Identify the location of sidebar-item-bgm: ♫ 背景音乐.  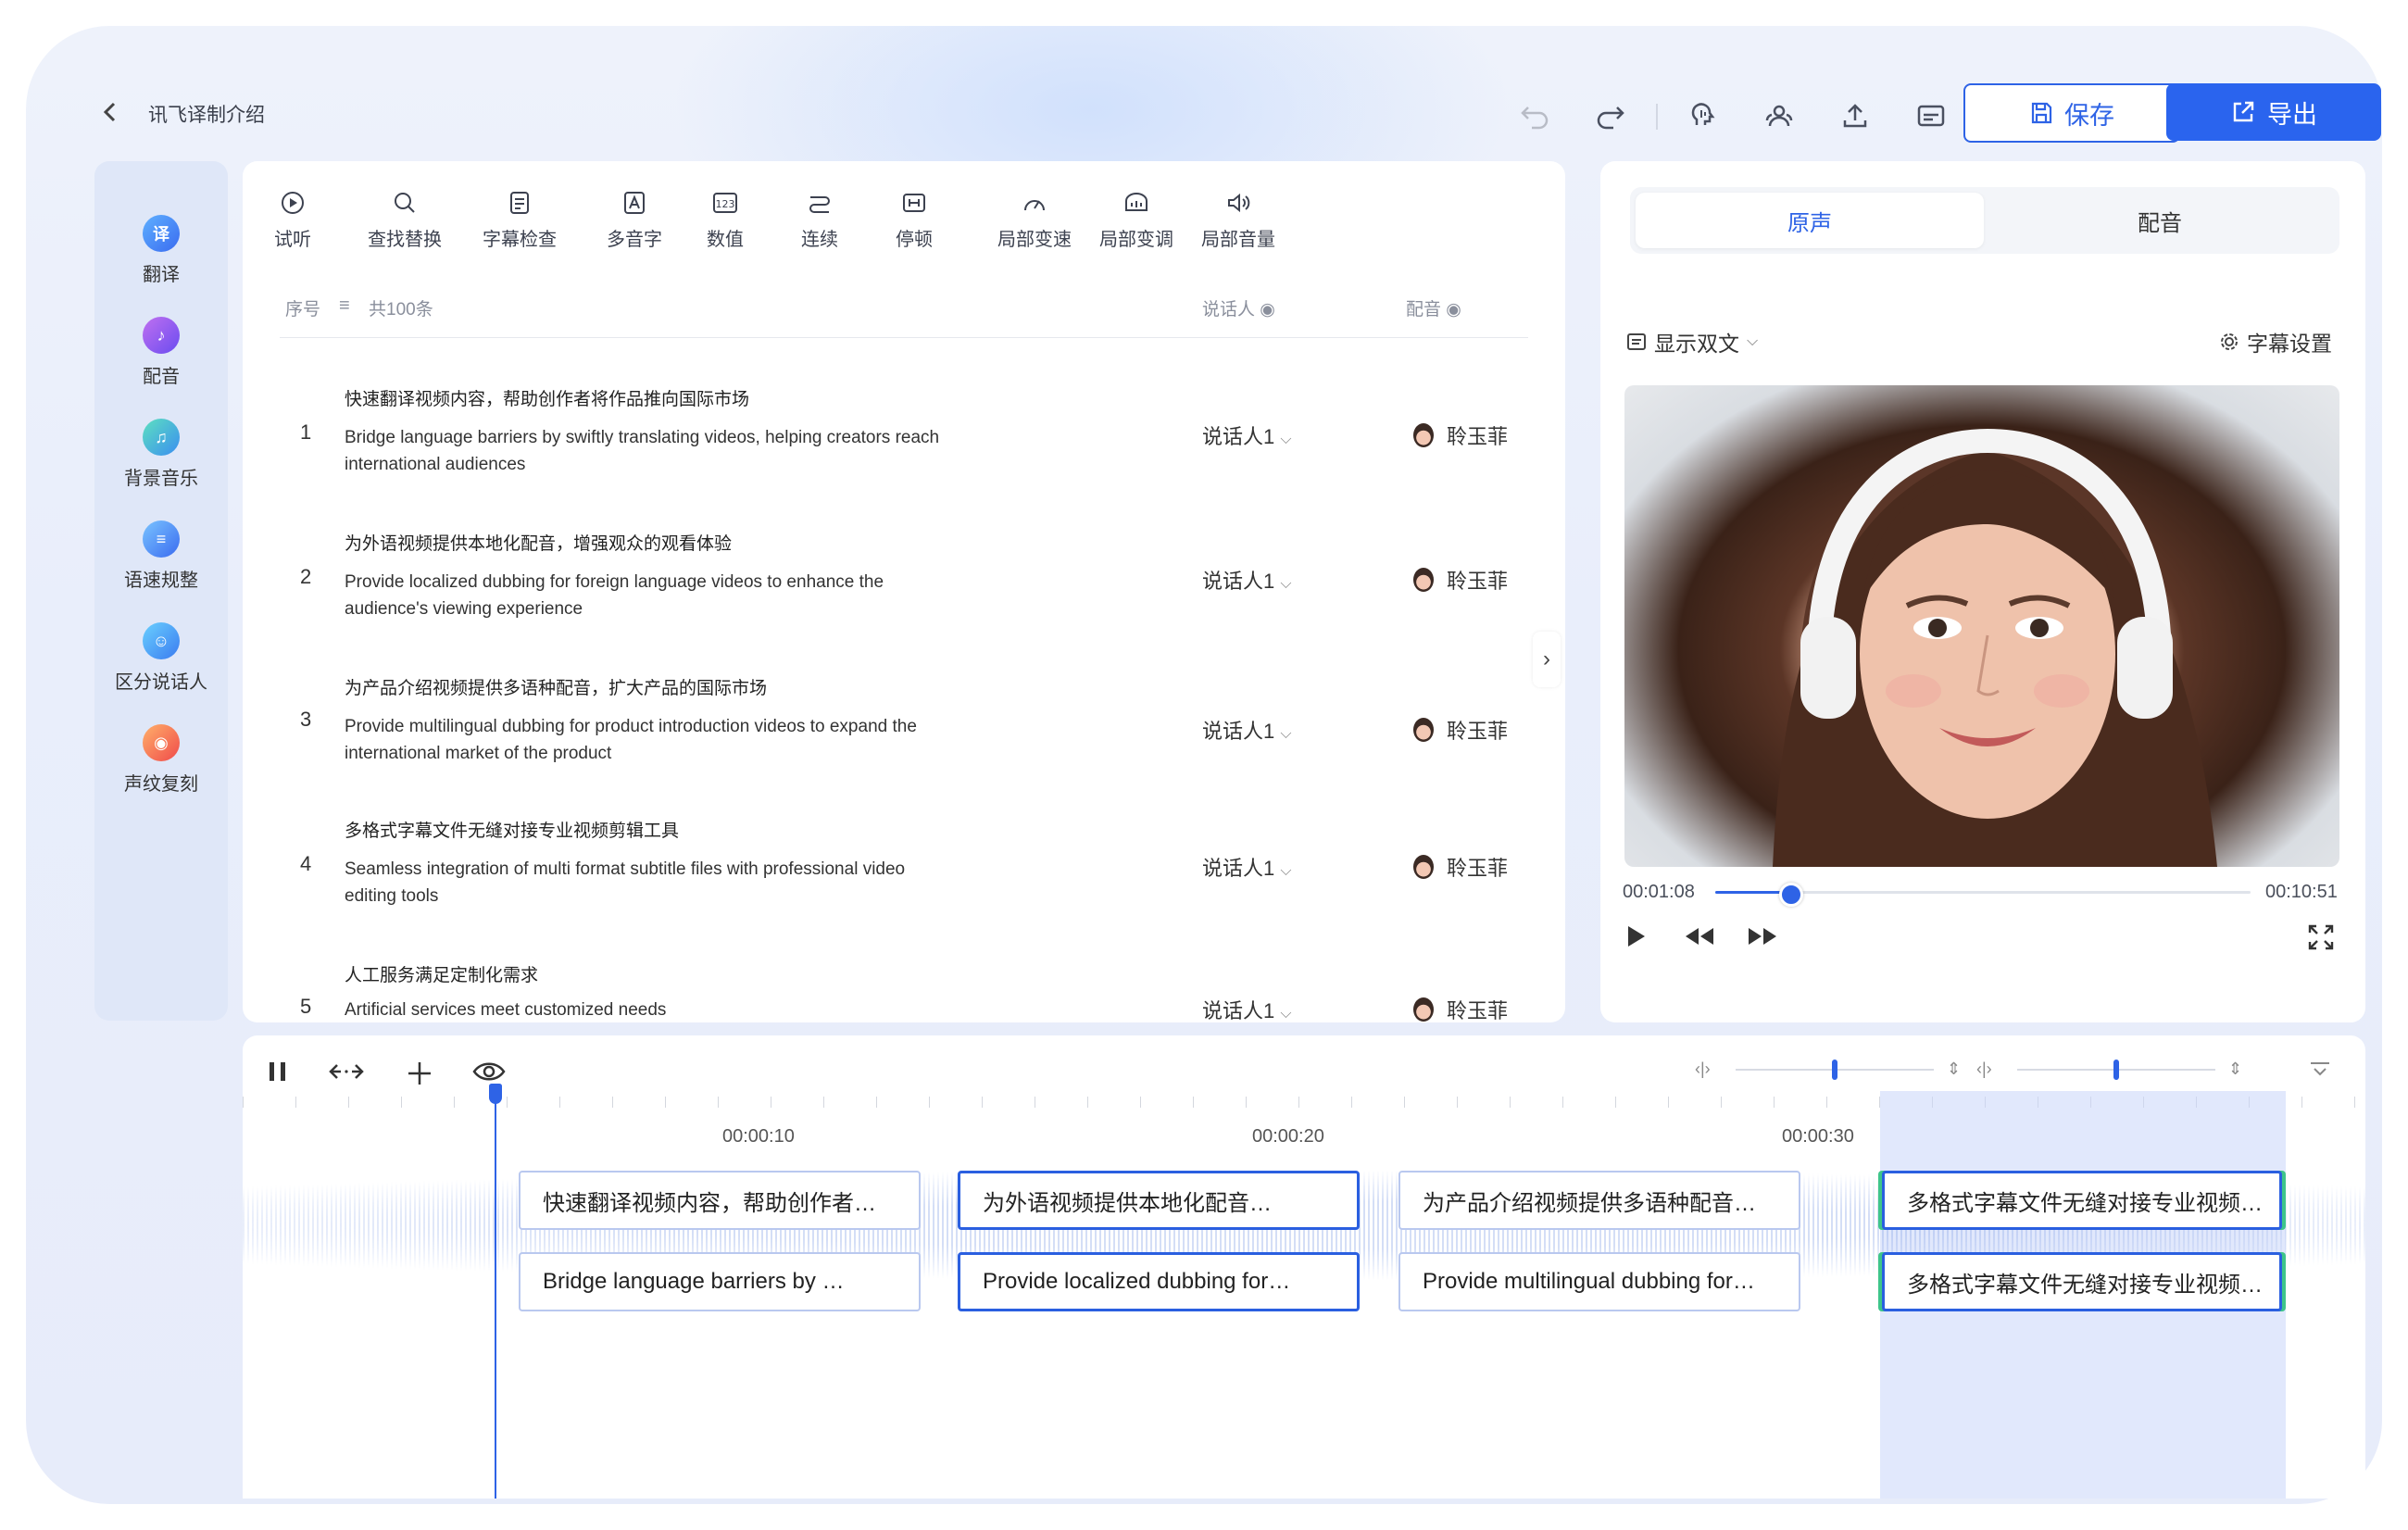
(161, 454).